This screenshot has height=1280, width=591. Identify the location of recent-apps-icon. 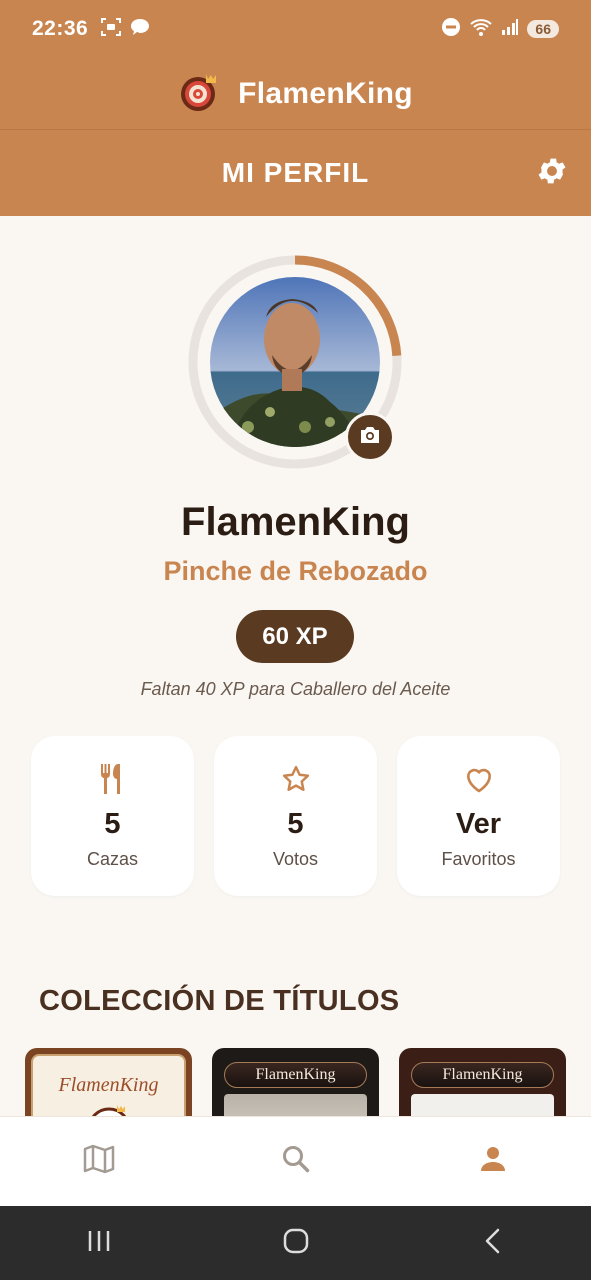
(99, 1243).